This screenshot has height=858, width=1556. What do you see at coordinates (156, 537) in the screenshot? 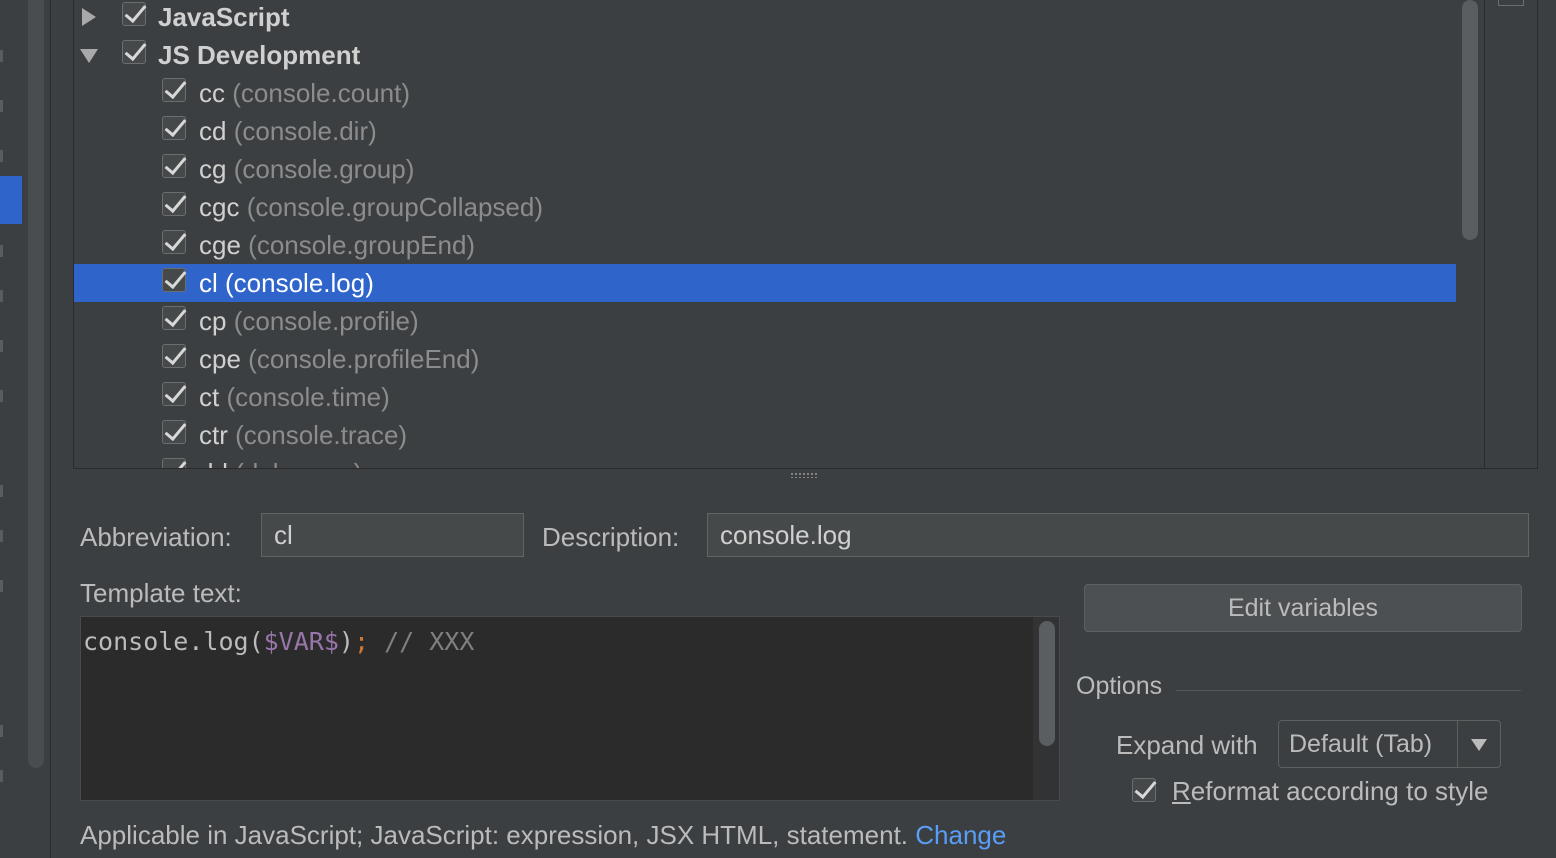
I see `abbreviation-label: Abbreviation:` at bounding box center [156, 537].